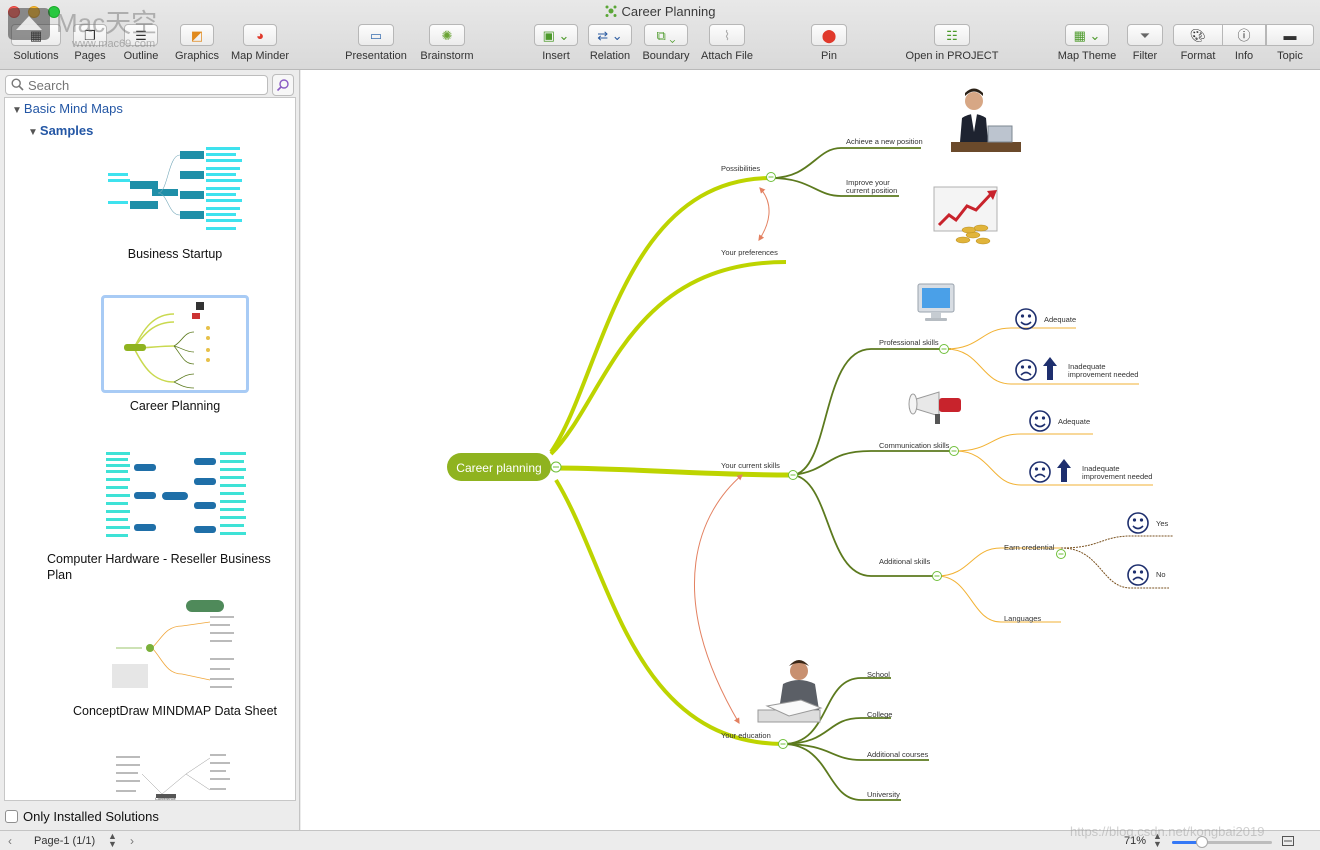 This screenshot has height=850, width=1320. I want to click on insert-button: ▣ ⌄ Insert, so click(556, 43).